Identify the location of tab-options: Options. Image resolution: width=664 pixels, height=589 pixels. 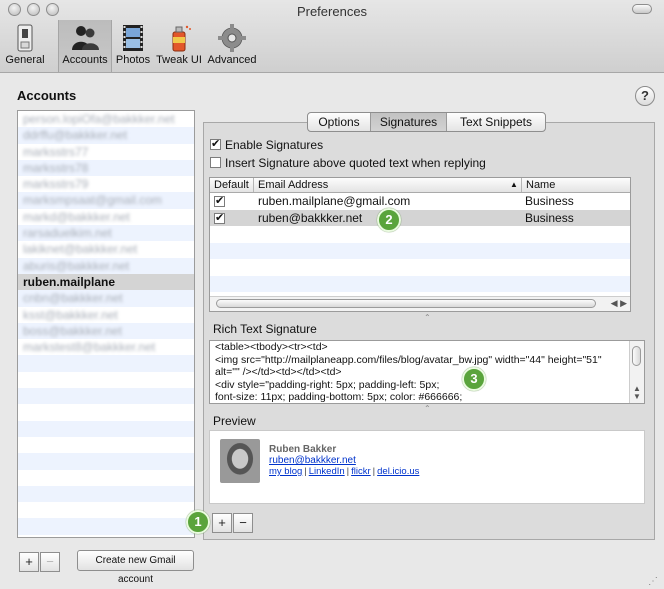
(339, 122).